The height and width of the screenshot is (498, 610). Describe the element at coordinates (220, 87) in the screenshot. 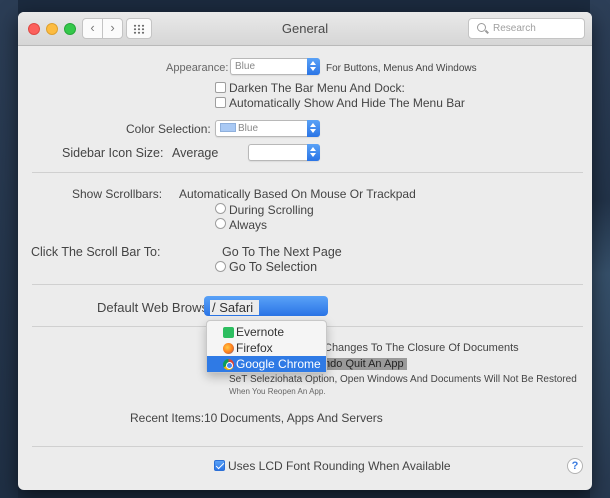

I see `darken-menu-checkbox` at that location.